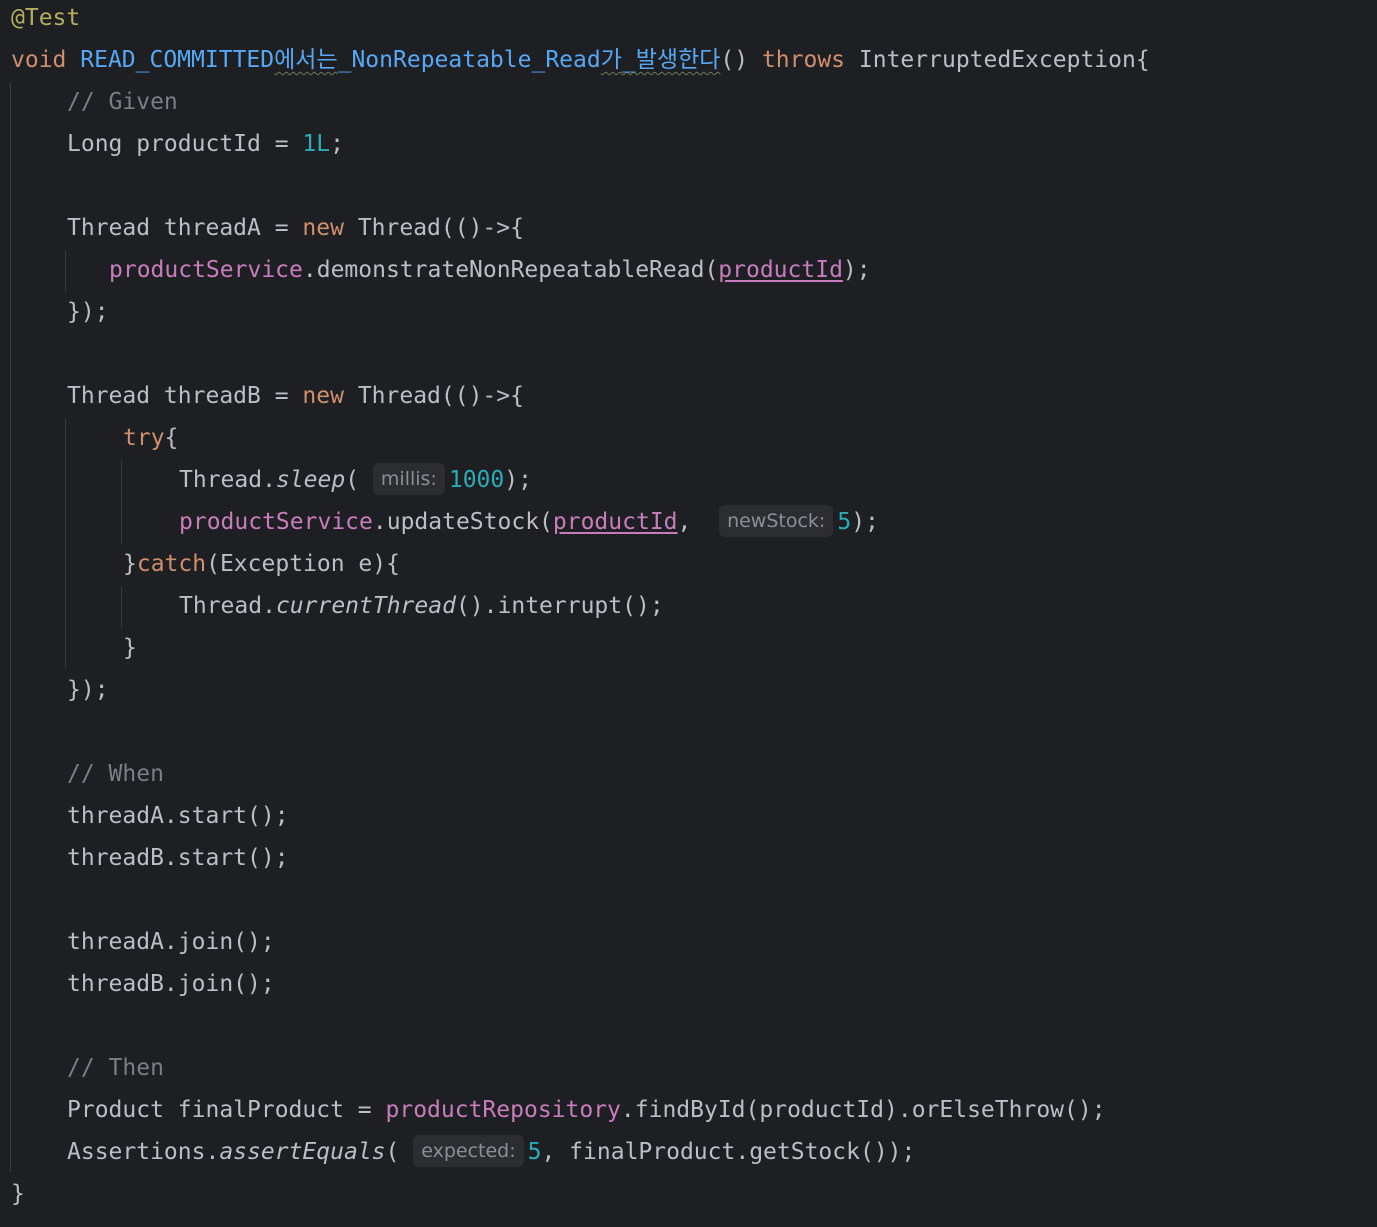 The height and width of the screenshot is (1227, 1377). I want to click on code-line-comment-when: // When, so click(688, 774).